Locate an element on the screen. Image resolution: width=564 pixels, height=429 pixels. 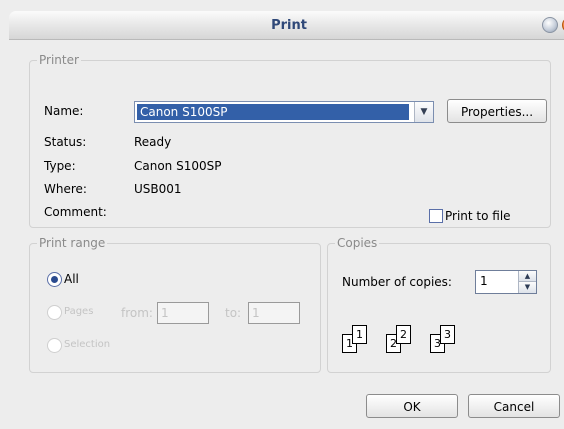
minimize-icon is located at coordinates (550, 25).